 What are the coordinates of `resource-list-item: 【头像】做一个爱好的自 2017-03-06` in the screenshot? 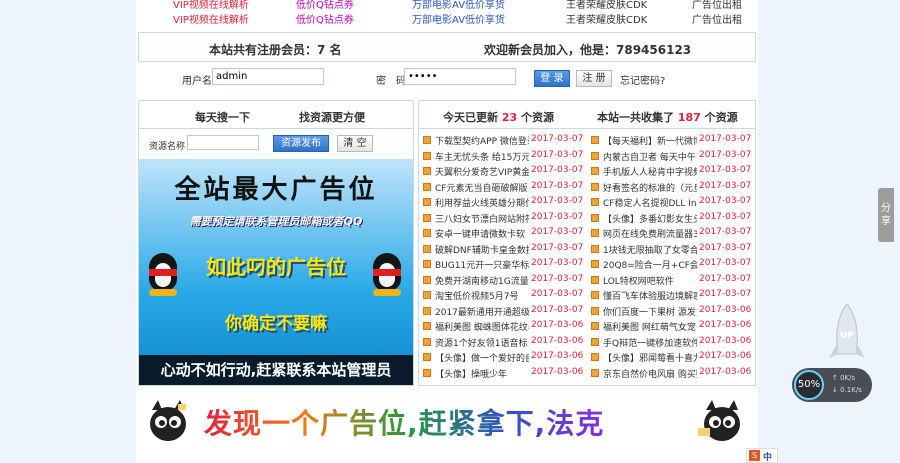 It's located at (506, 357).